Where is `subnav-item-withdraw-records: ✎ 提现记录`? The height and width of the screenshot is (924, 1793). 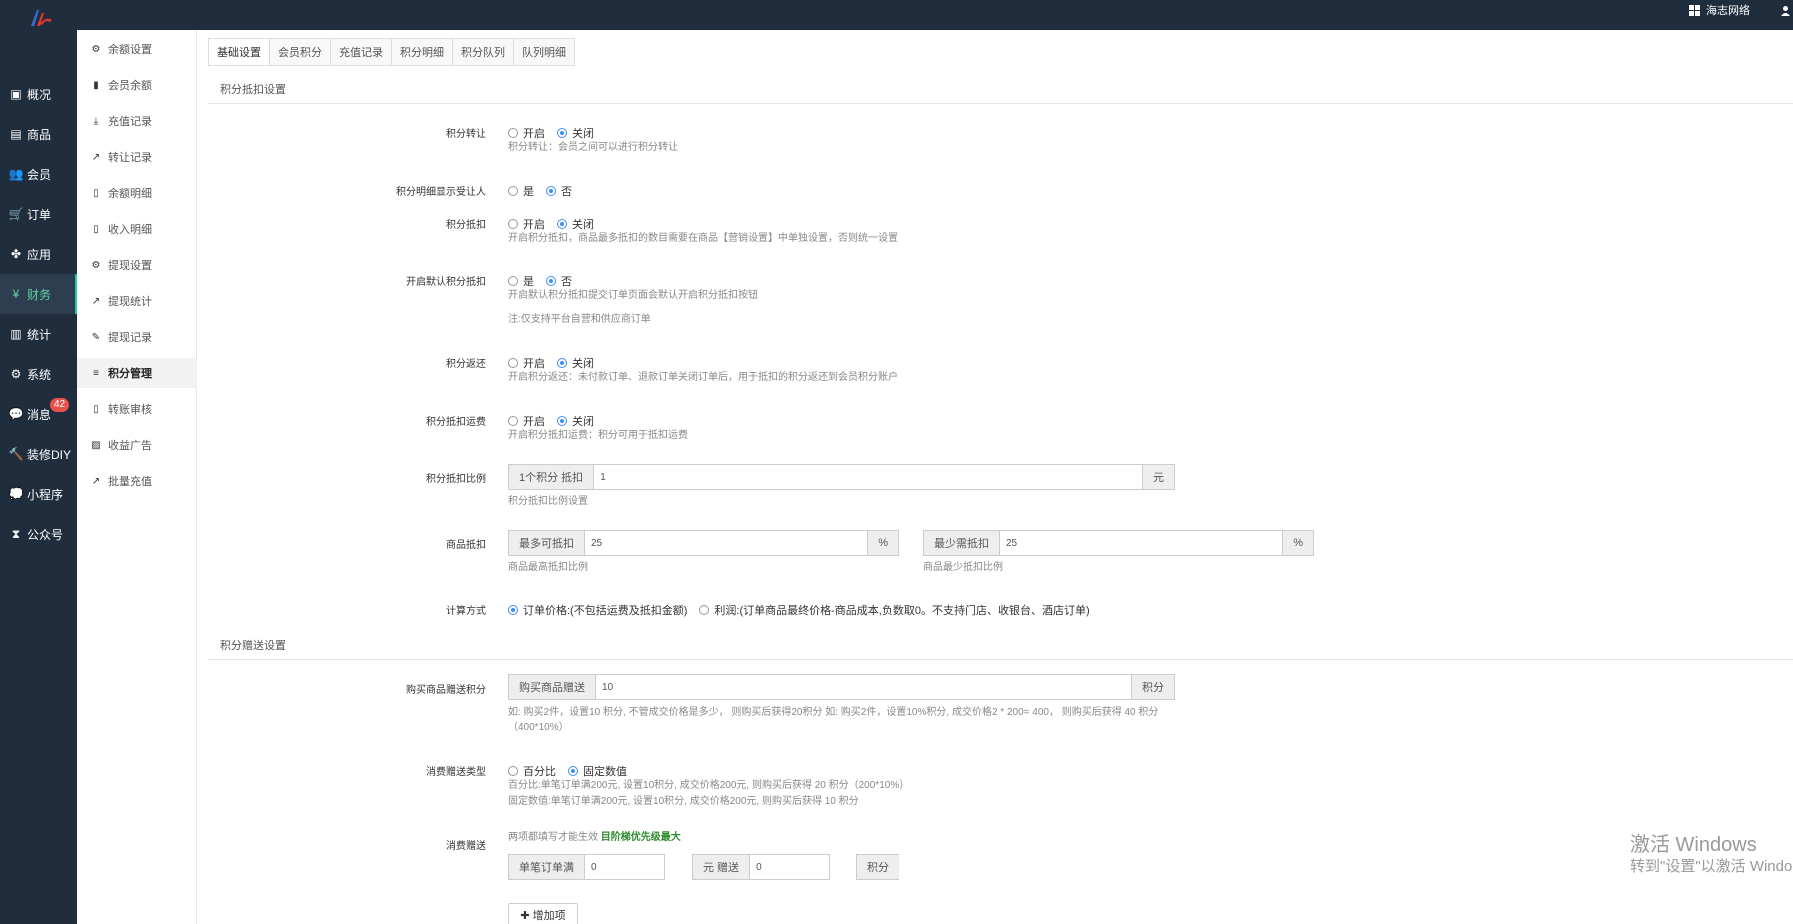
subnav-item-withdraw-records: ✎ 提现记录 is located at coordinates (137, 337).